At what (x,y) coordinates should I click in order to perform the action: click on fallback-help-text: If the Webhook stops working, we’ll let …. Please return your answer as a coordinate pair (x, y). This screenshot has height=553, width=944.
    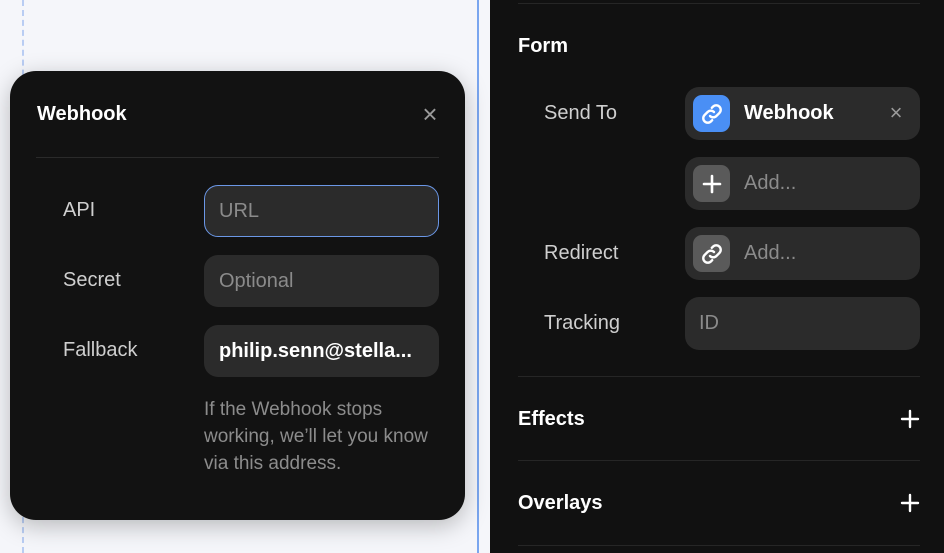
    Looking at the image, I should click on (316, 436).